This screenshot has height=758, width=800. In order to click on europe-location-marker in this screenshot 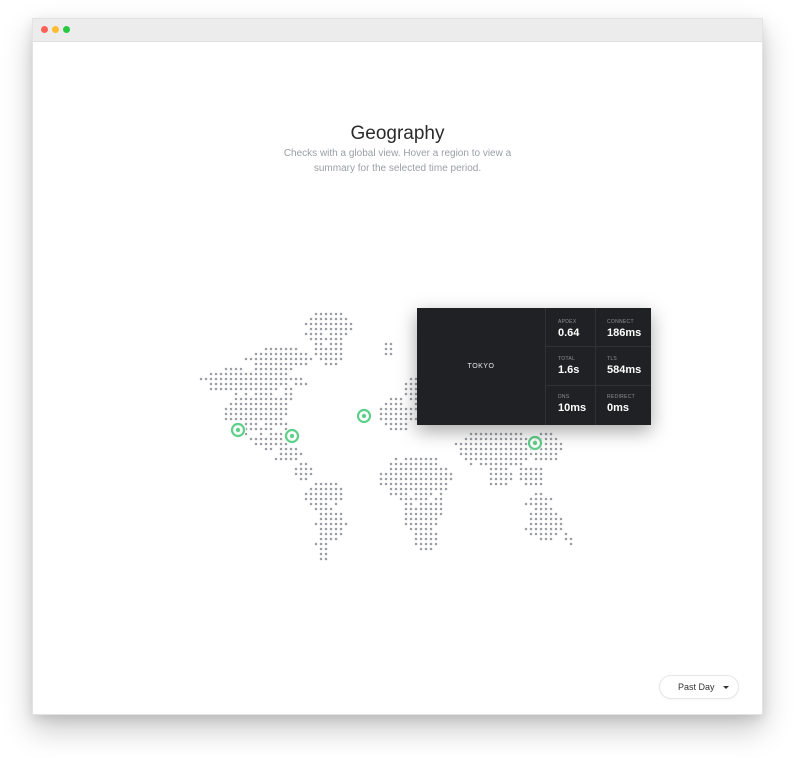, I will do `click(364, 416)`.